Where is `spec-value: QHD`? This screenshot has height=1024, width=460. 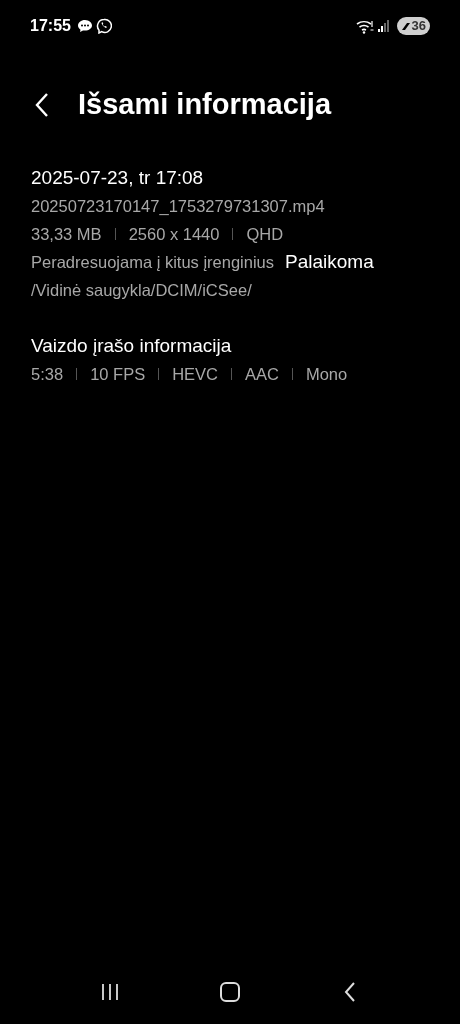
spec-value: QHD is located at coordinates (265, 234).